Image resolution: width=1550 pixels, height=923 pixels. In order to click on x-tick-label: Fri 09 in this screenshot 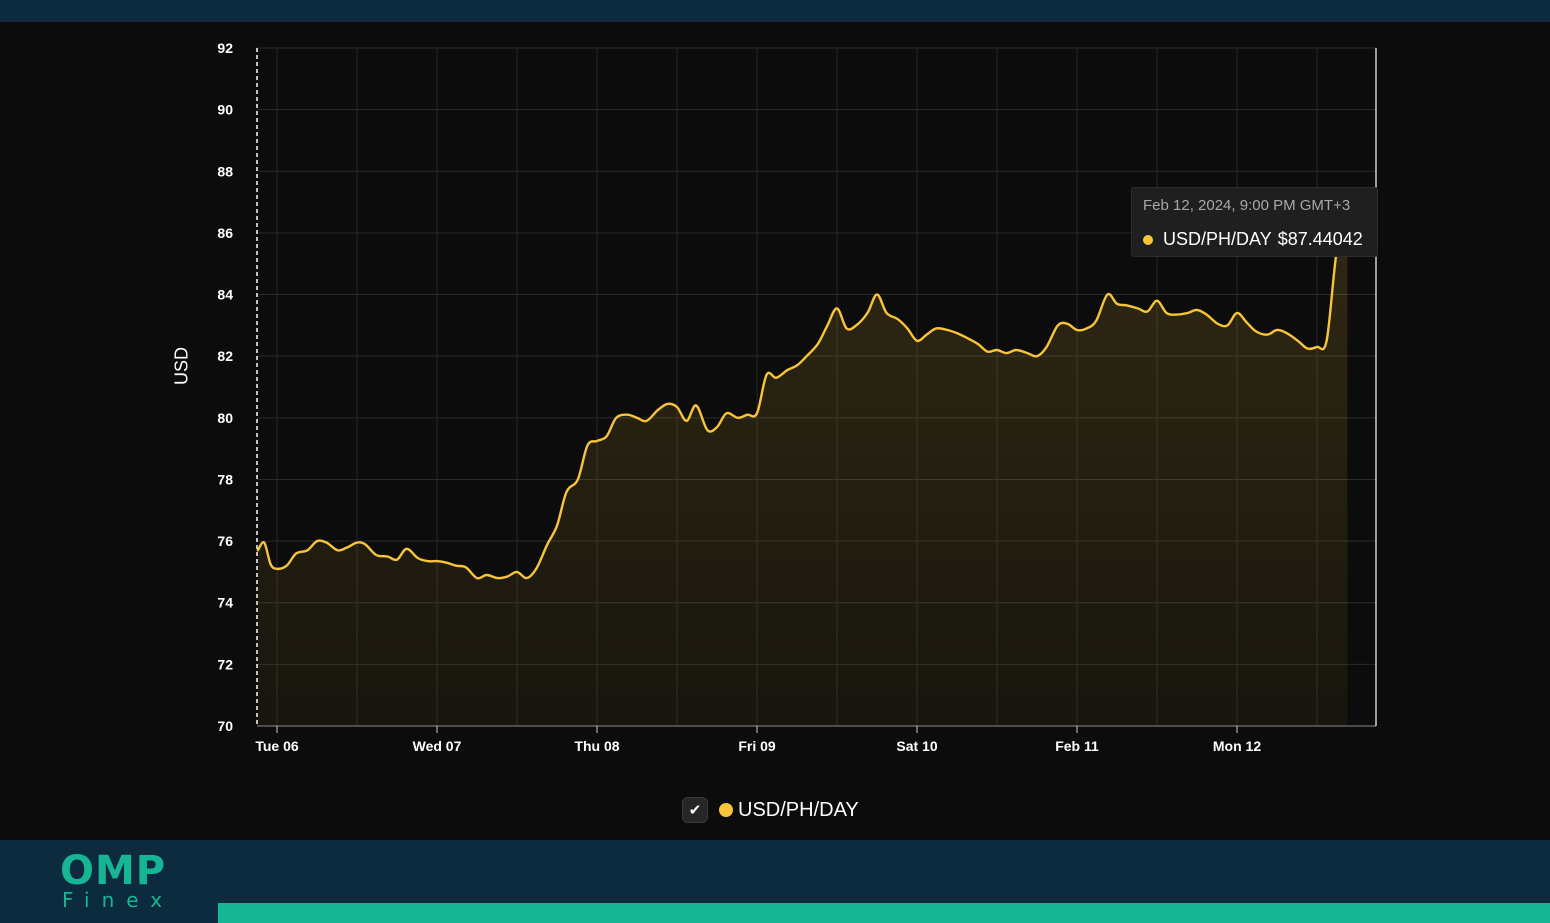, I will do `click(757, 746)`.